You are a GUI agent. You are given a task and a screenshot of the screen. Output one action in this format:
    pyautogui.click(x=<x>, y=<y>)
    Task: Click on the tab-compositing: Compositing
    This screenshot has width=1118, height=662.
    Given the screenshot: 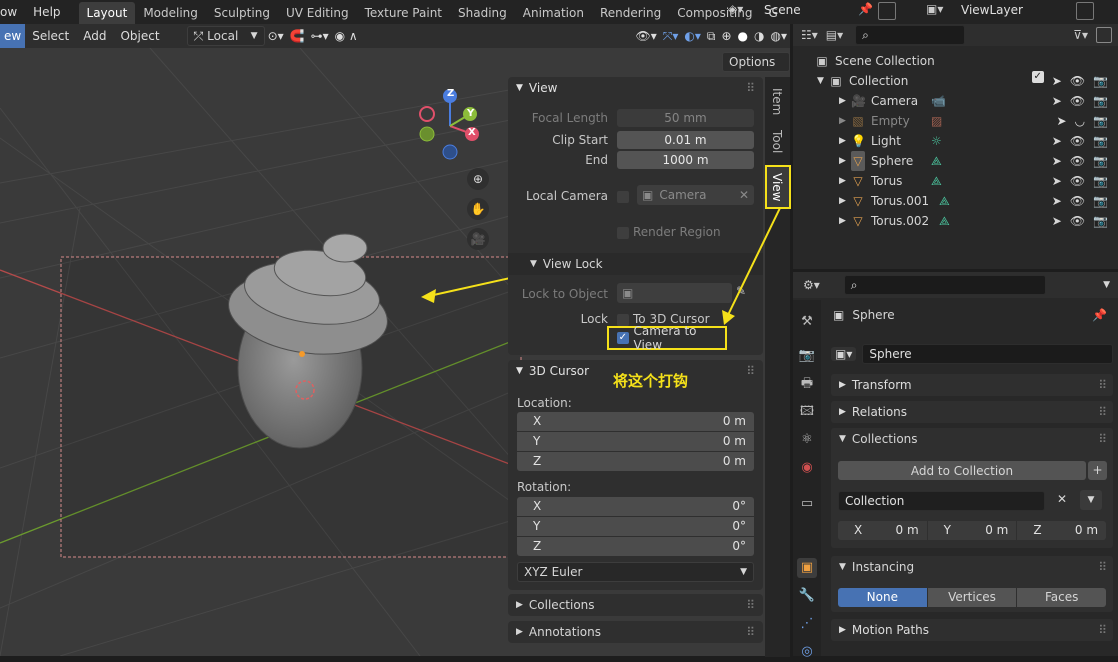 What is the action you would take?
    pyautogui.click(x=714, y=13)
    